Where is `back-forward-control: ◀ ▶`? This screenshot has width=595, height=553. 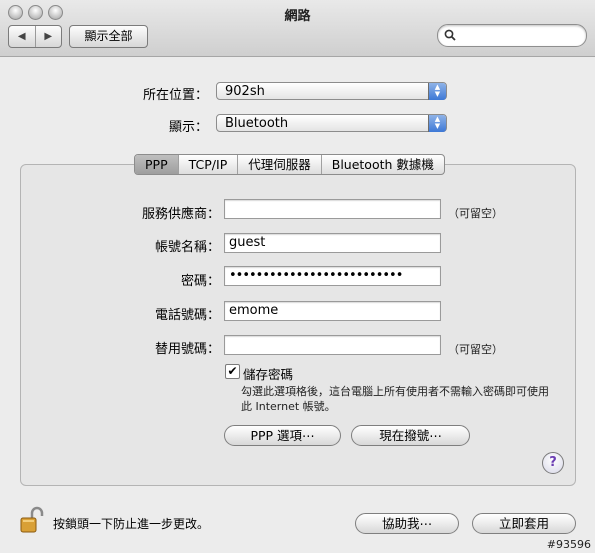 back-forward-control: ◀ ▶ is located at coordinates (35, 36).